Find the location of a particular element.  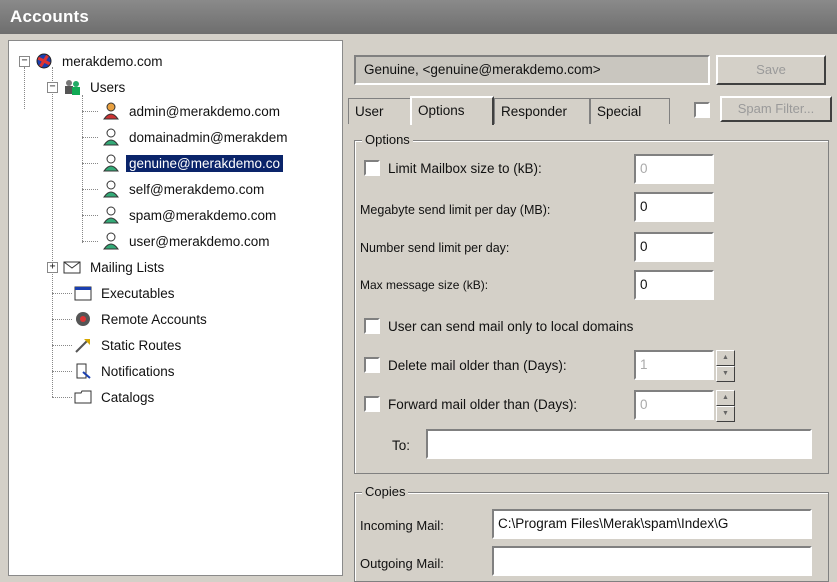

tree-node-label: Notifications is located at coordinates (138, 371).